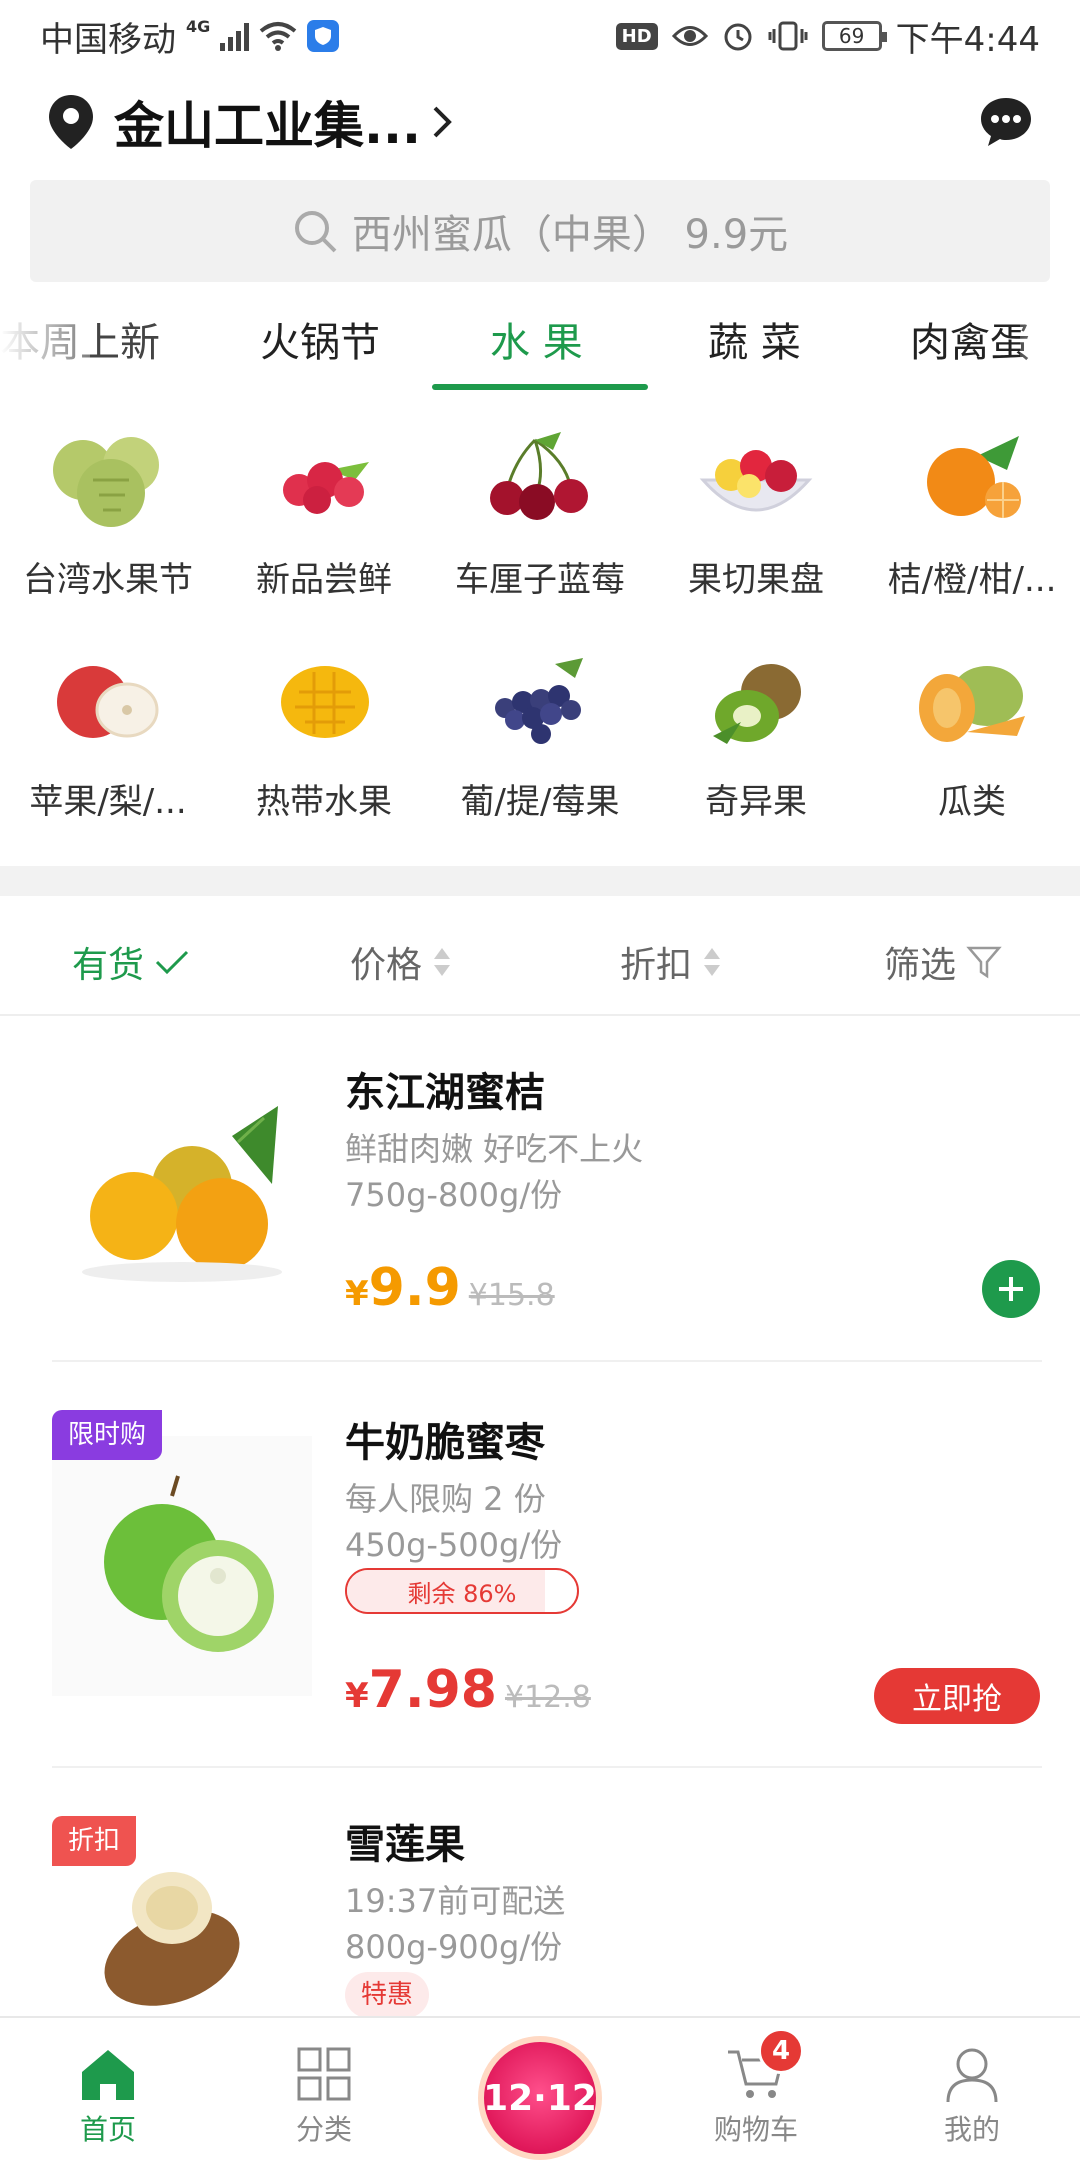  What do you see at coordinates (462, 1593) in the screenshot?
I see `stock-label: 剩余 86%` at bounding box center [462, 1593].